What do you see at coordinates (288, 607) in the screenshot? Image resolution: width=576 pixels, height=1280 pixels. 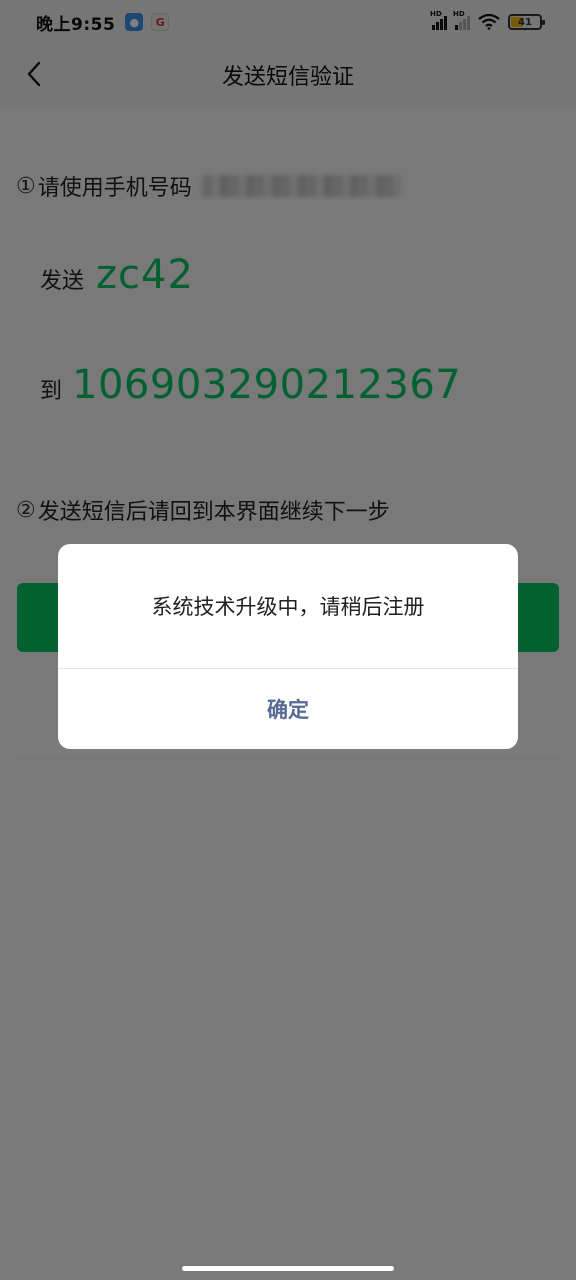 I see `dialog-message: 系统技术升级中，请稍后注册` at bounding box center [288, 607].